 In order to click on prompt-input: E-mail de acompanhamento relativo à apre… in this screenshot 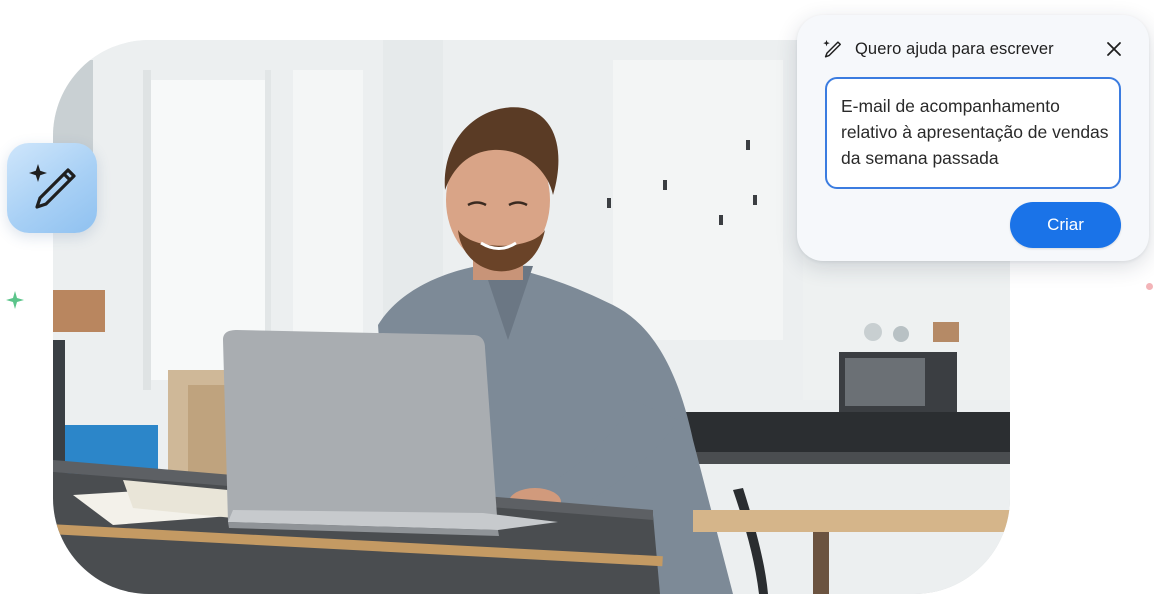, I will do `click(973, 133)`.